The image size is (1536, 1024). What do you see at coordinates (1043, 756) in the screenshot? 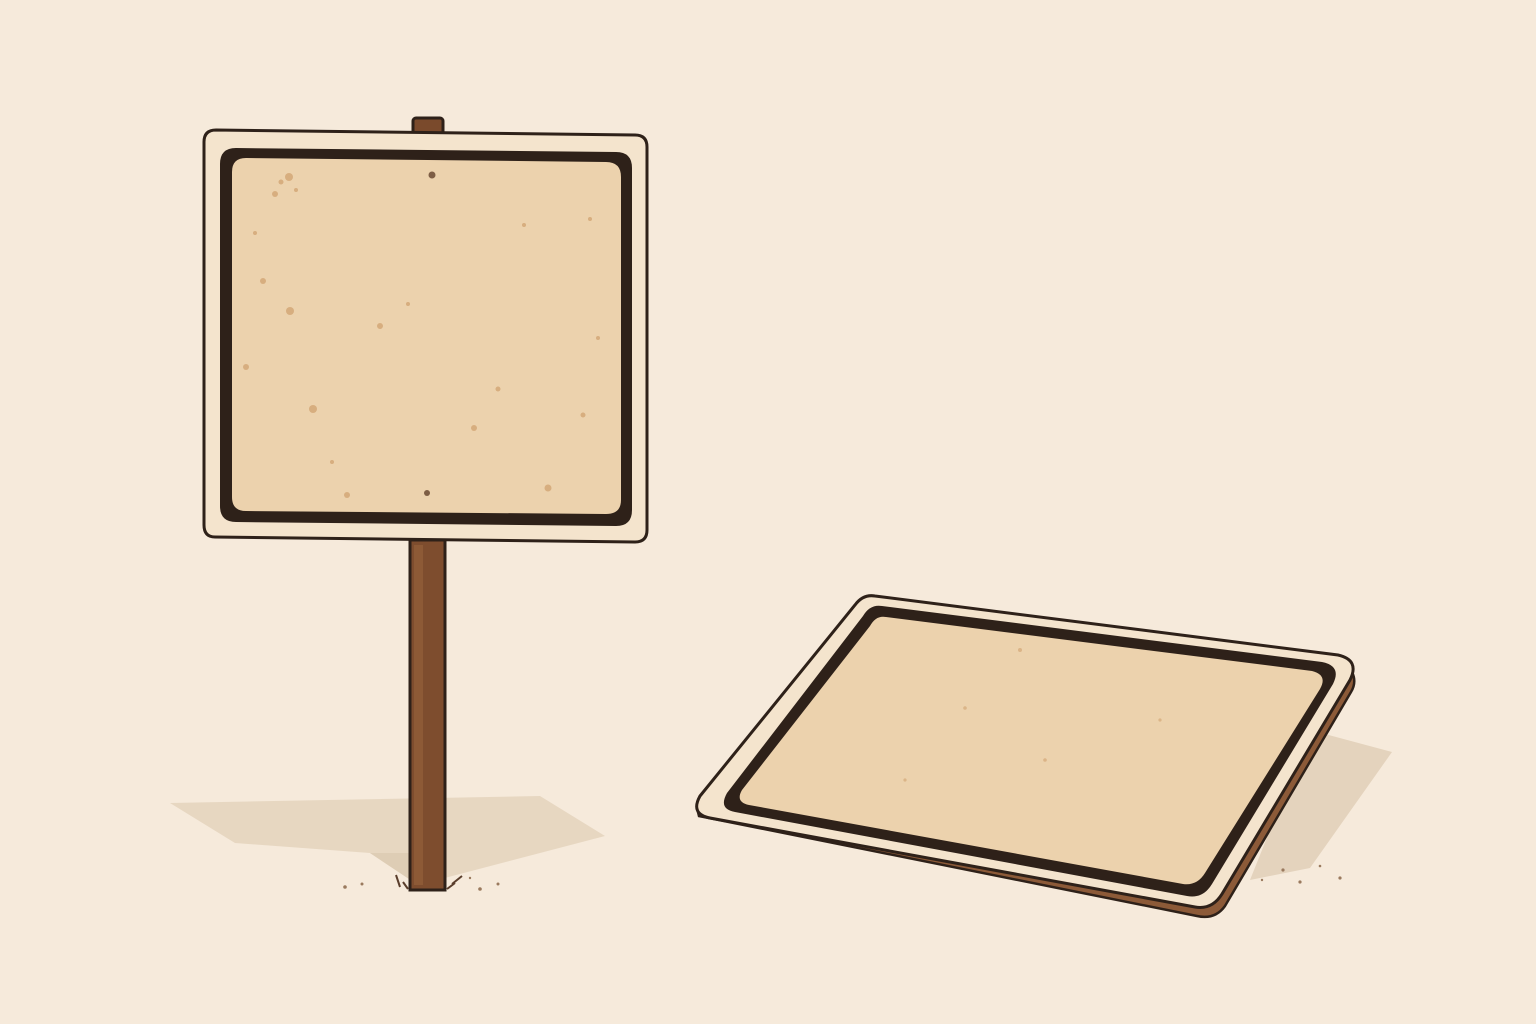
I see `fallen-sign` at bounding box center [1043, 756].